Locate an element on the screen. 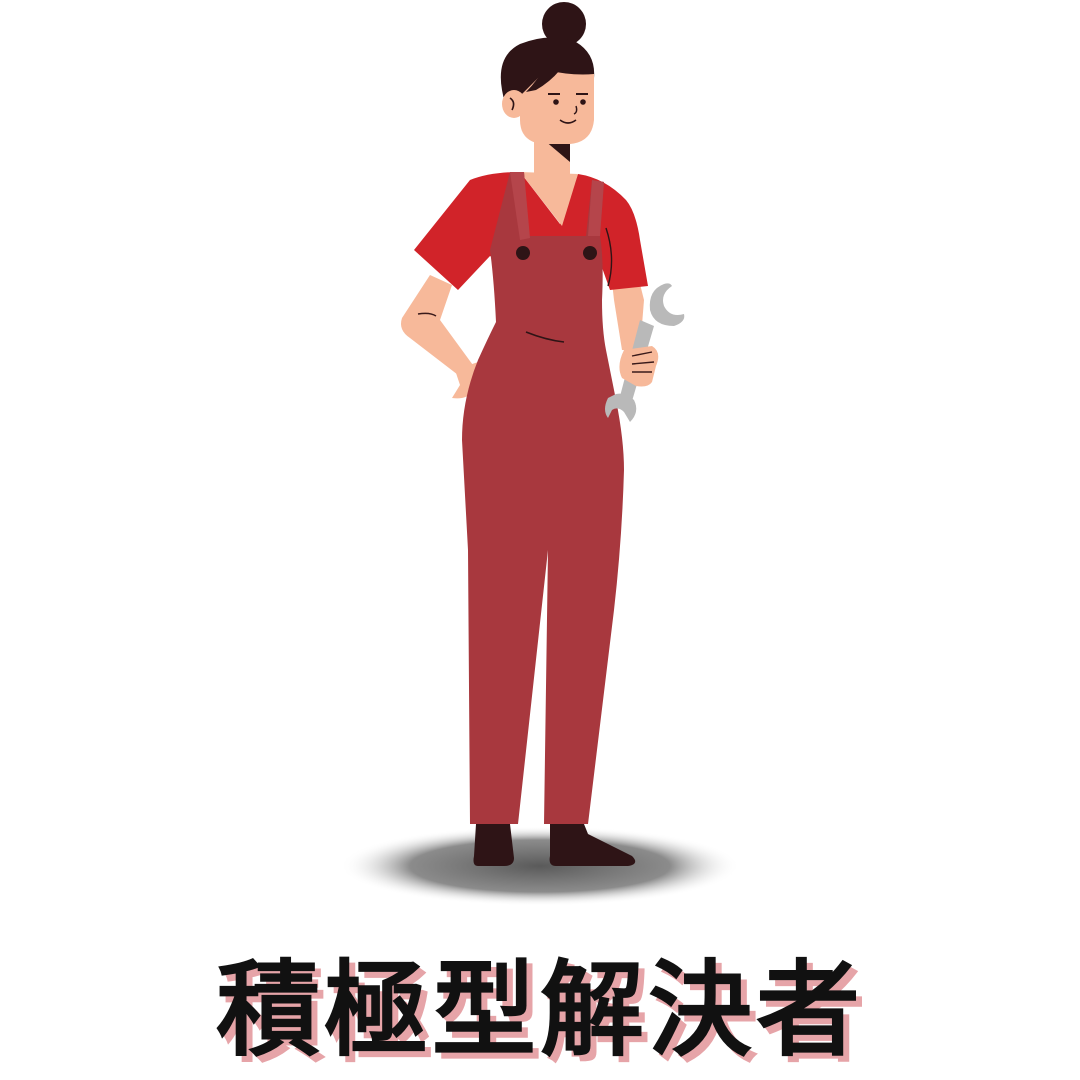  button-left is located at coordinates (523, 253).